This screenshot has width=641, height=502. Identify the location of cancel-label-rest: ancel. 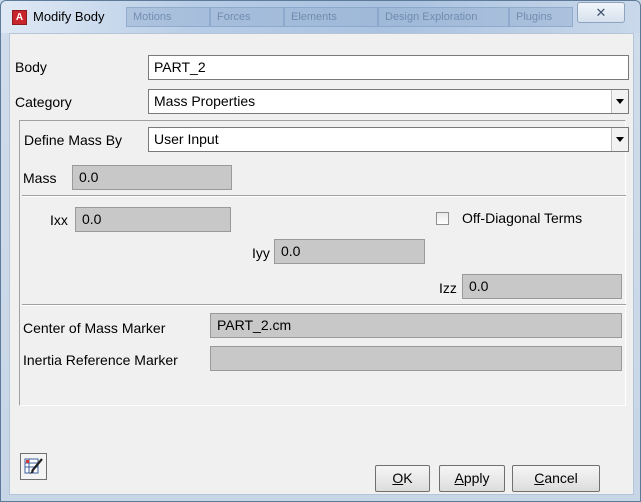
(561, 478).